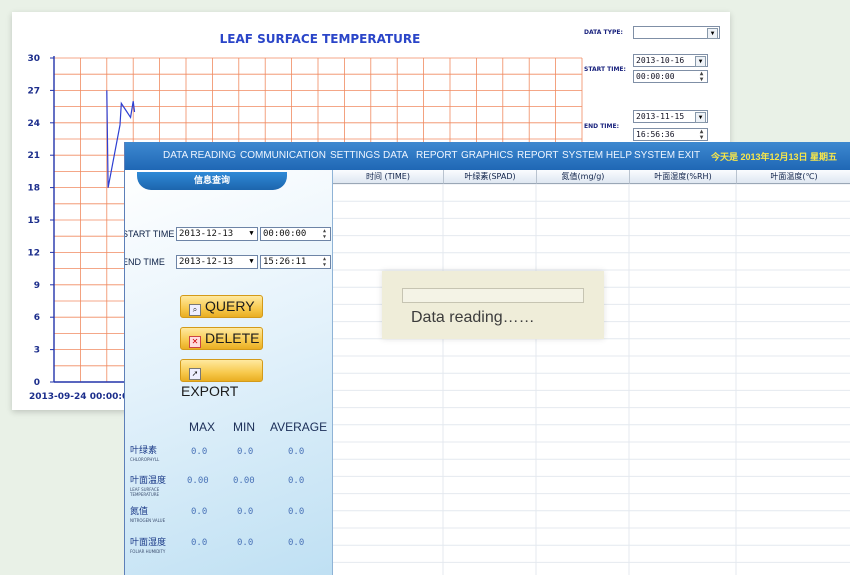  What do you see at coordinates (320, 39) in the screenshot?
I see `chart-title: LEAF SURFACE TEMPERATURE` at bounding box center [320, 39].